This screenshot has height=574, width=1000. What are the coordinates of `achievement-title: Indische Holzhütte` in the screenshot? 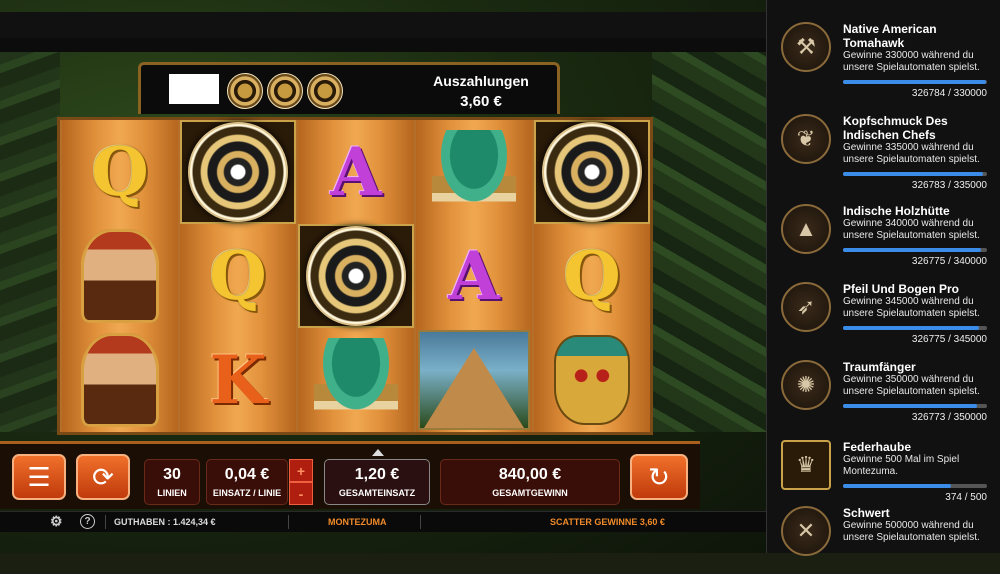 It's located at (896, 211).